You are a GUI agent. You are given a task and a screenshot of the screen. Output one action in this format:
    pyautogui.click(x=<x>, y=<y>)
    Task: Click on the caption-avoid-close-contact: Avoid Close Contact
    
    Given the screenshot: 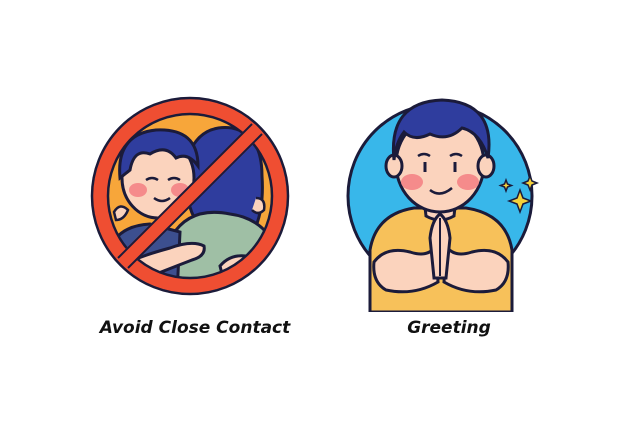 What is the action you would take?
    pyautogui.click(x=195, y=328)
    